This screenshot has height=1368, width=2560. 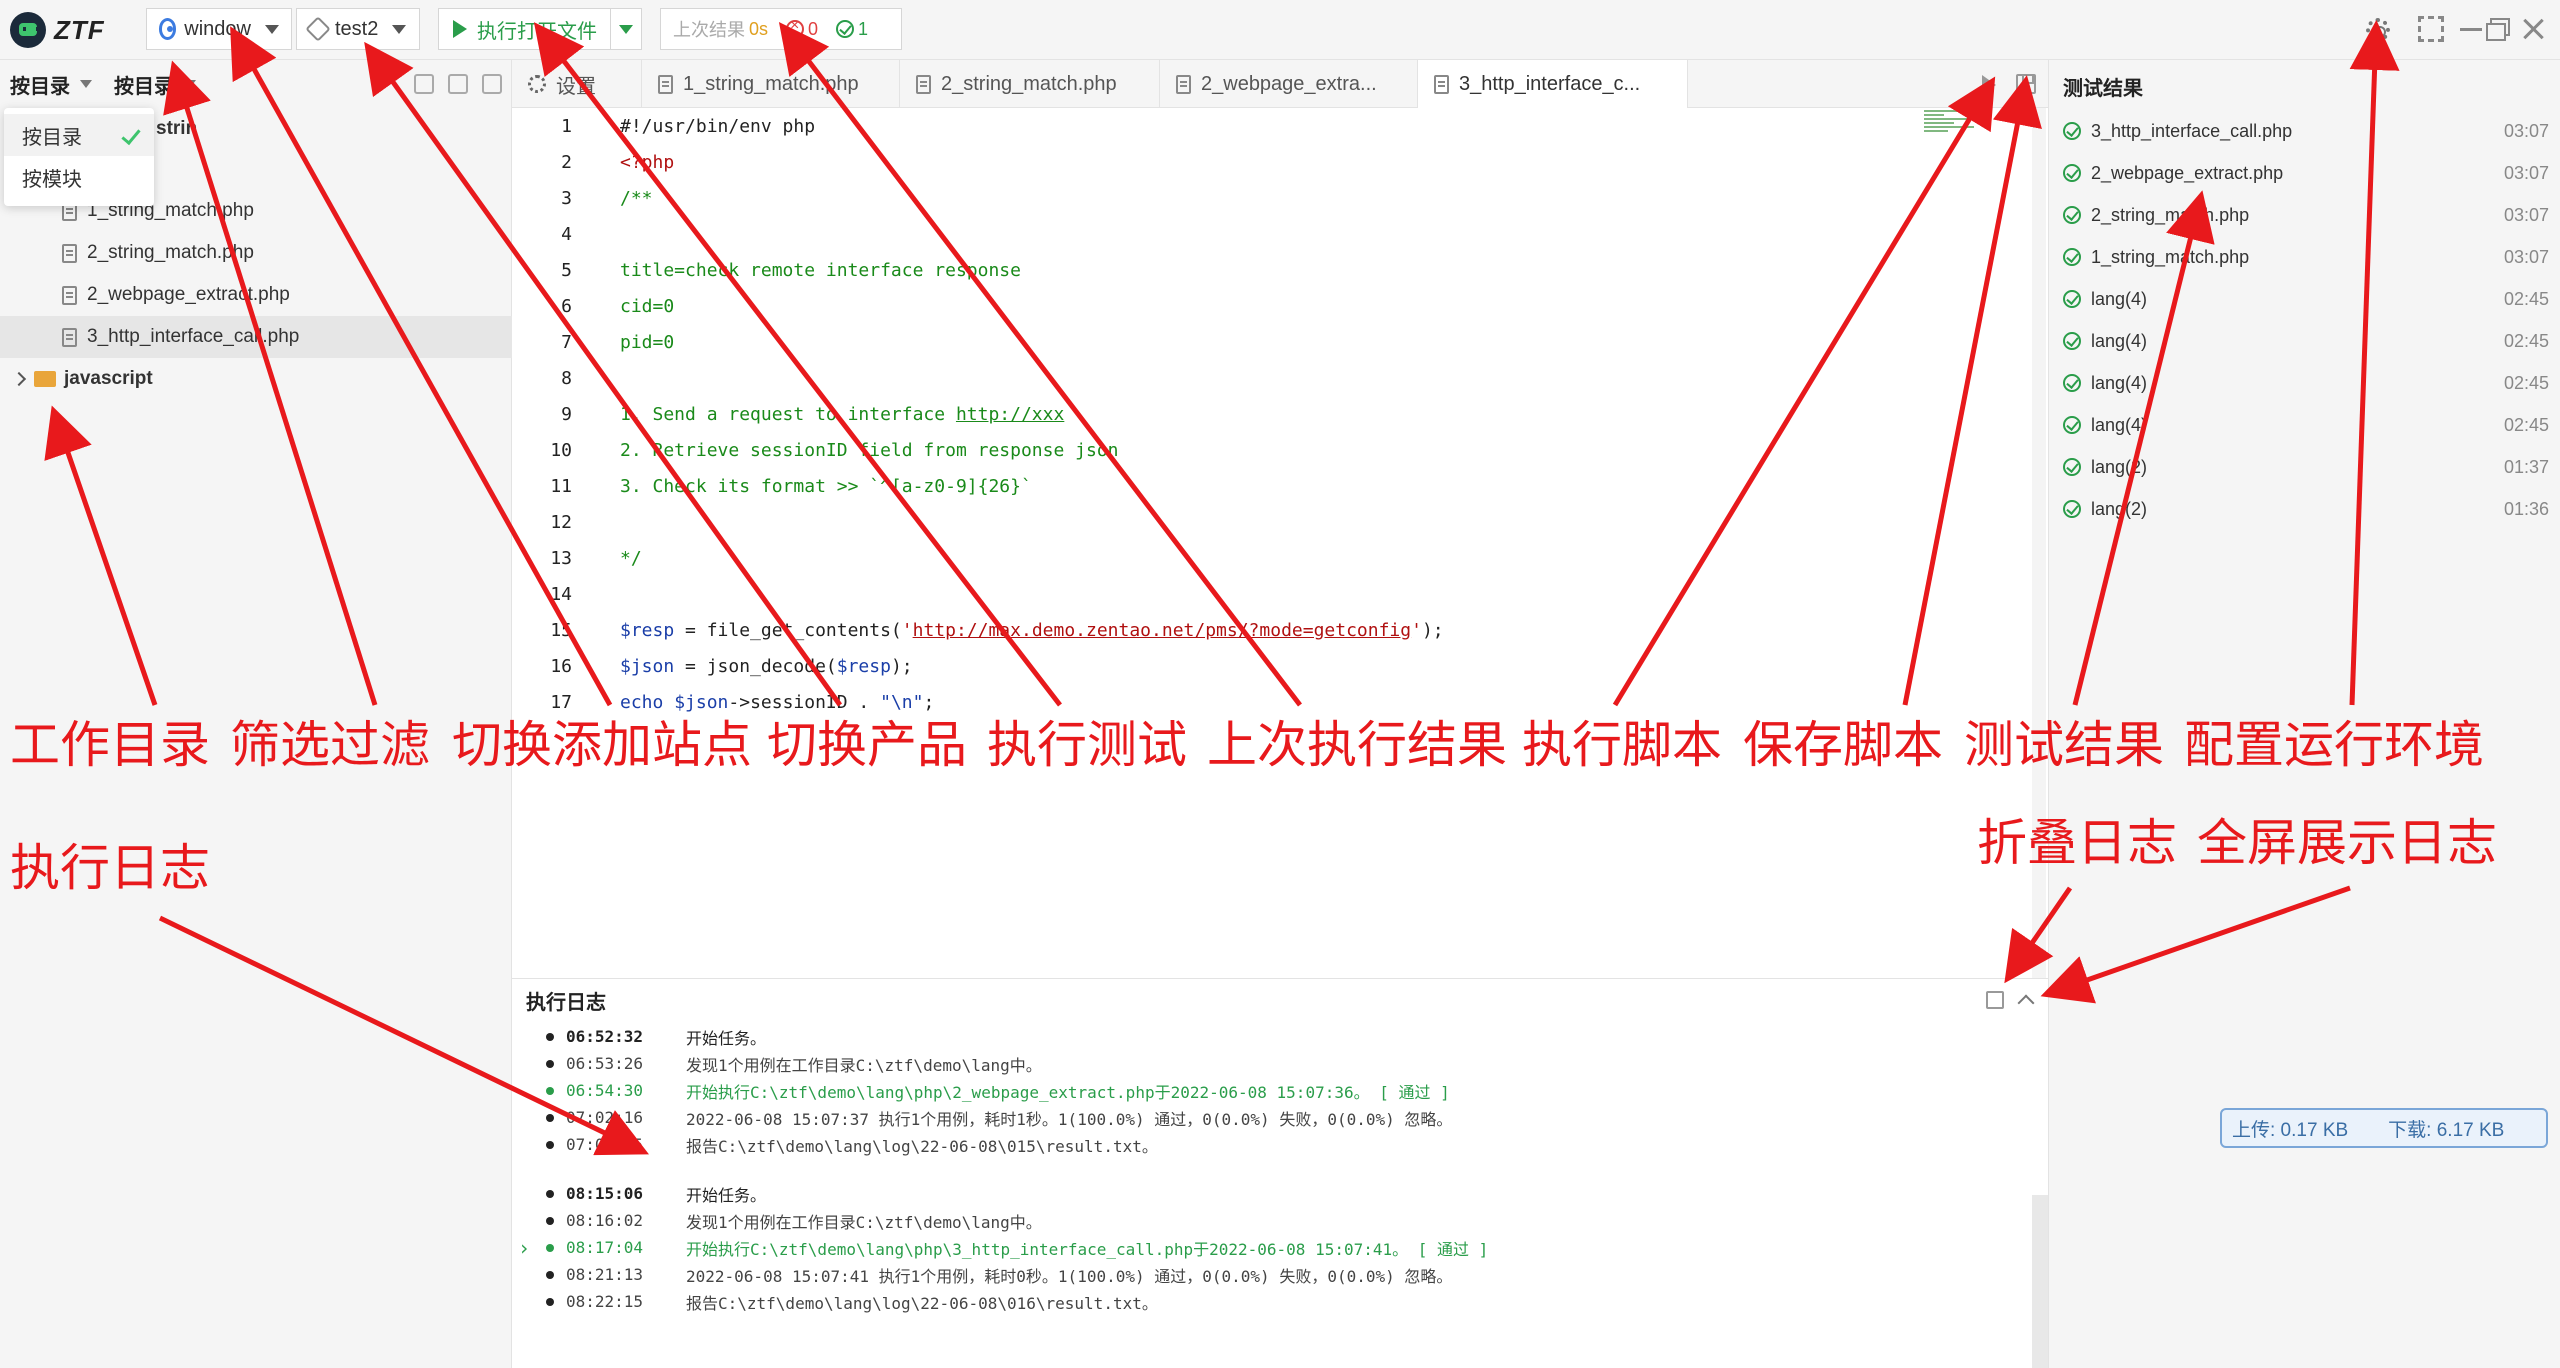 What do you see at coordinates (788, 414) in the screenshot?
I see `code-token: 1. Send a request to interface` at bounding box center [788, 414].